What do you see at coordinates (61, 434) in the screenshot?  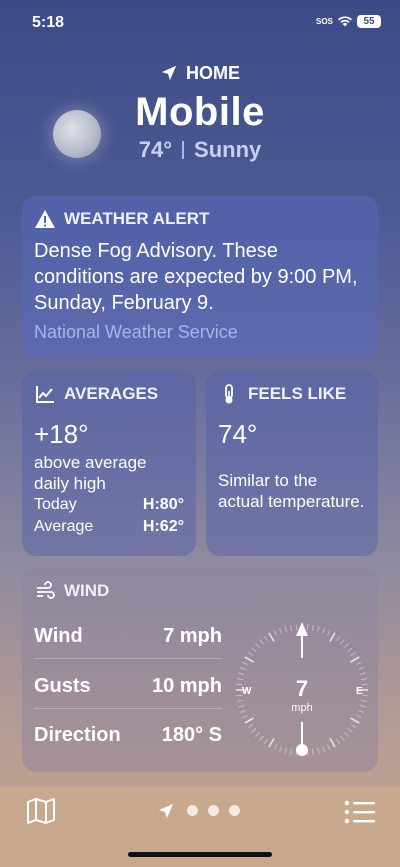 I see `averages-value: +18°` at bounding box center [61, 434].